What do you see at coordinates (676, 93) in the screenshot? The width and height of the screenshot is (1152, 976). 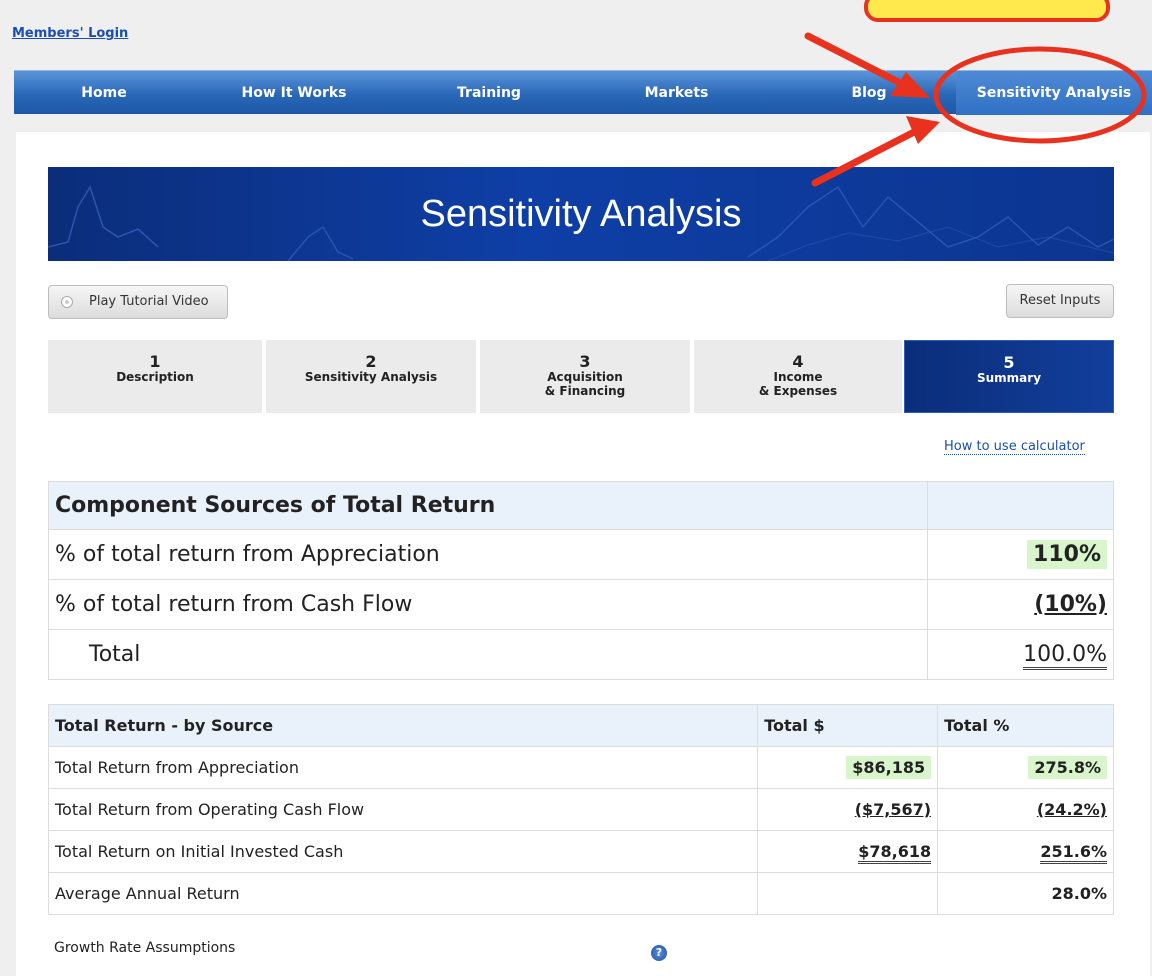 I see `nav-markets: Markets` at bounding box center [676, 93].